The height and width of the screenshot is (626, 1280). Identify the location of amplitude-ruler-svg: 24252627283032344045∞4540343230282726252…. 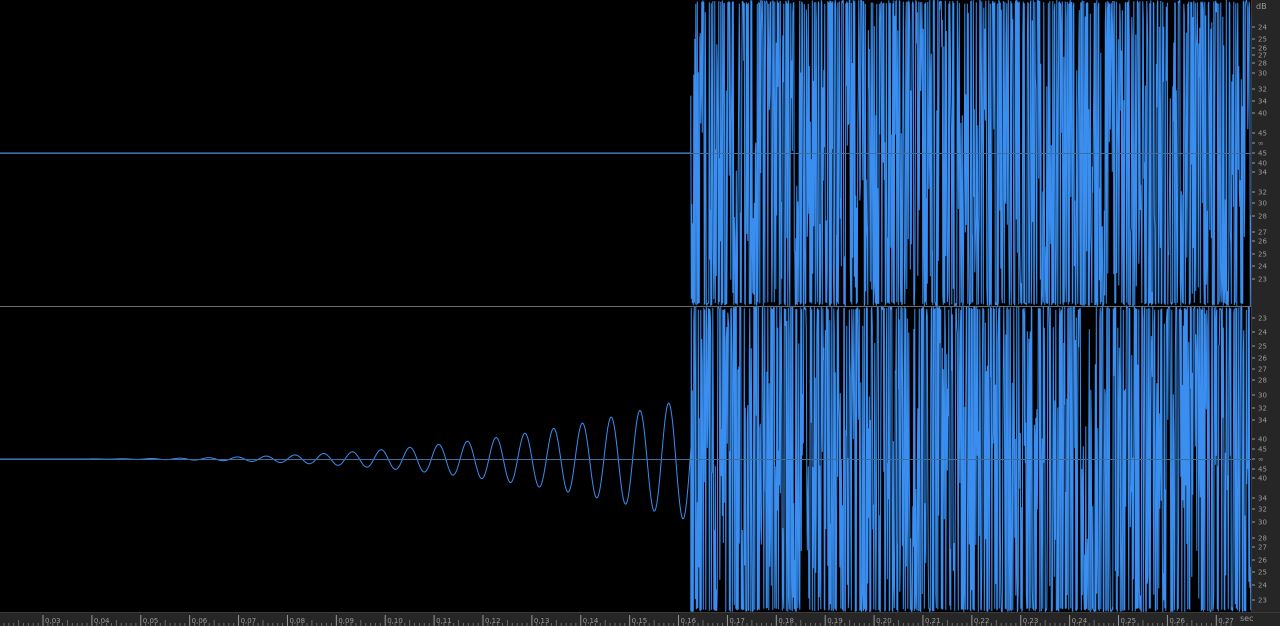
(1259, 314).